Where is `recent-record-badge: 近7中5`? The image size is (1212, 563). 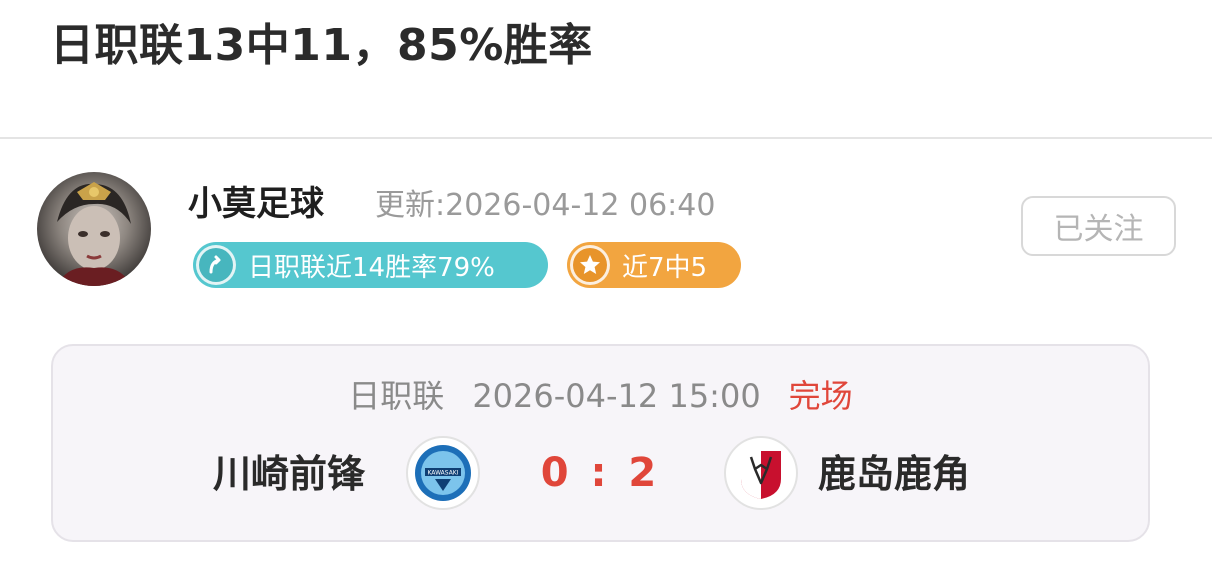 recent-record-badge: 近7中5 is located at coordinates (654, 265).